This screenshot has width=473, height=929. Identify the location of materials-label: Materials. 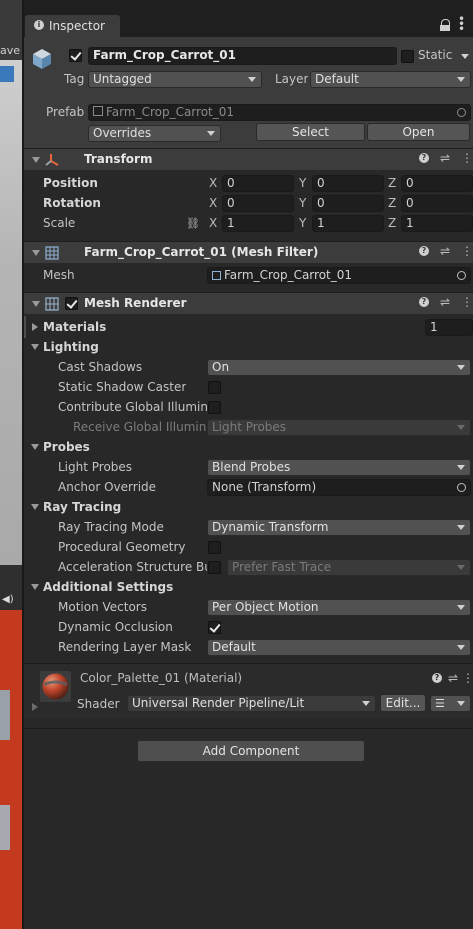
(74, 327).